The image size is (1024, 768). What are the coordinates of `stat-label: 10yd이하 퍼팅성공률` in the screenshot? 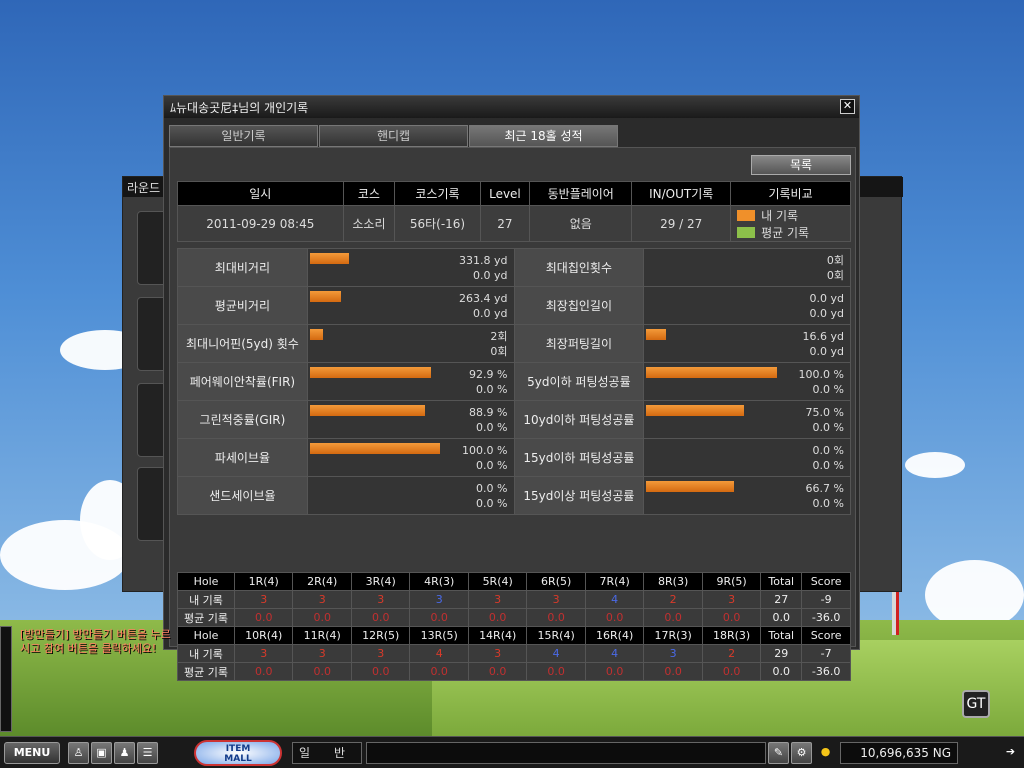 It's located at (579, 419).